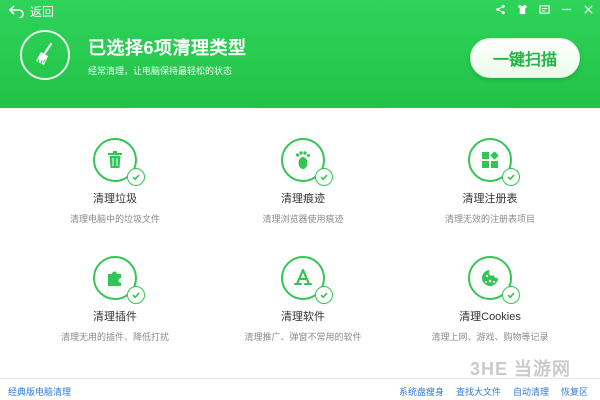  What do you see at coordinates (303, 219) in the screenshot?
I see `item-desc: 清理浏览器使用痕迹` at bounding box center [303, 219].